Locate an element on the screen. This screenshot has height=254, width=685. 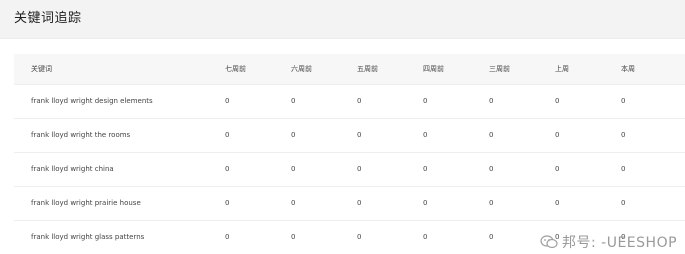
table-header: 关键词 七周前 六周前 五周前 四周前 三周前 上周 本周 is located at coordinates (349, 69).